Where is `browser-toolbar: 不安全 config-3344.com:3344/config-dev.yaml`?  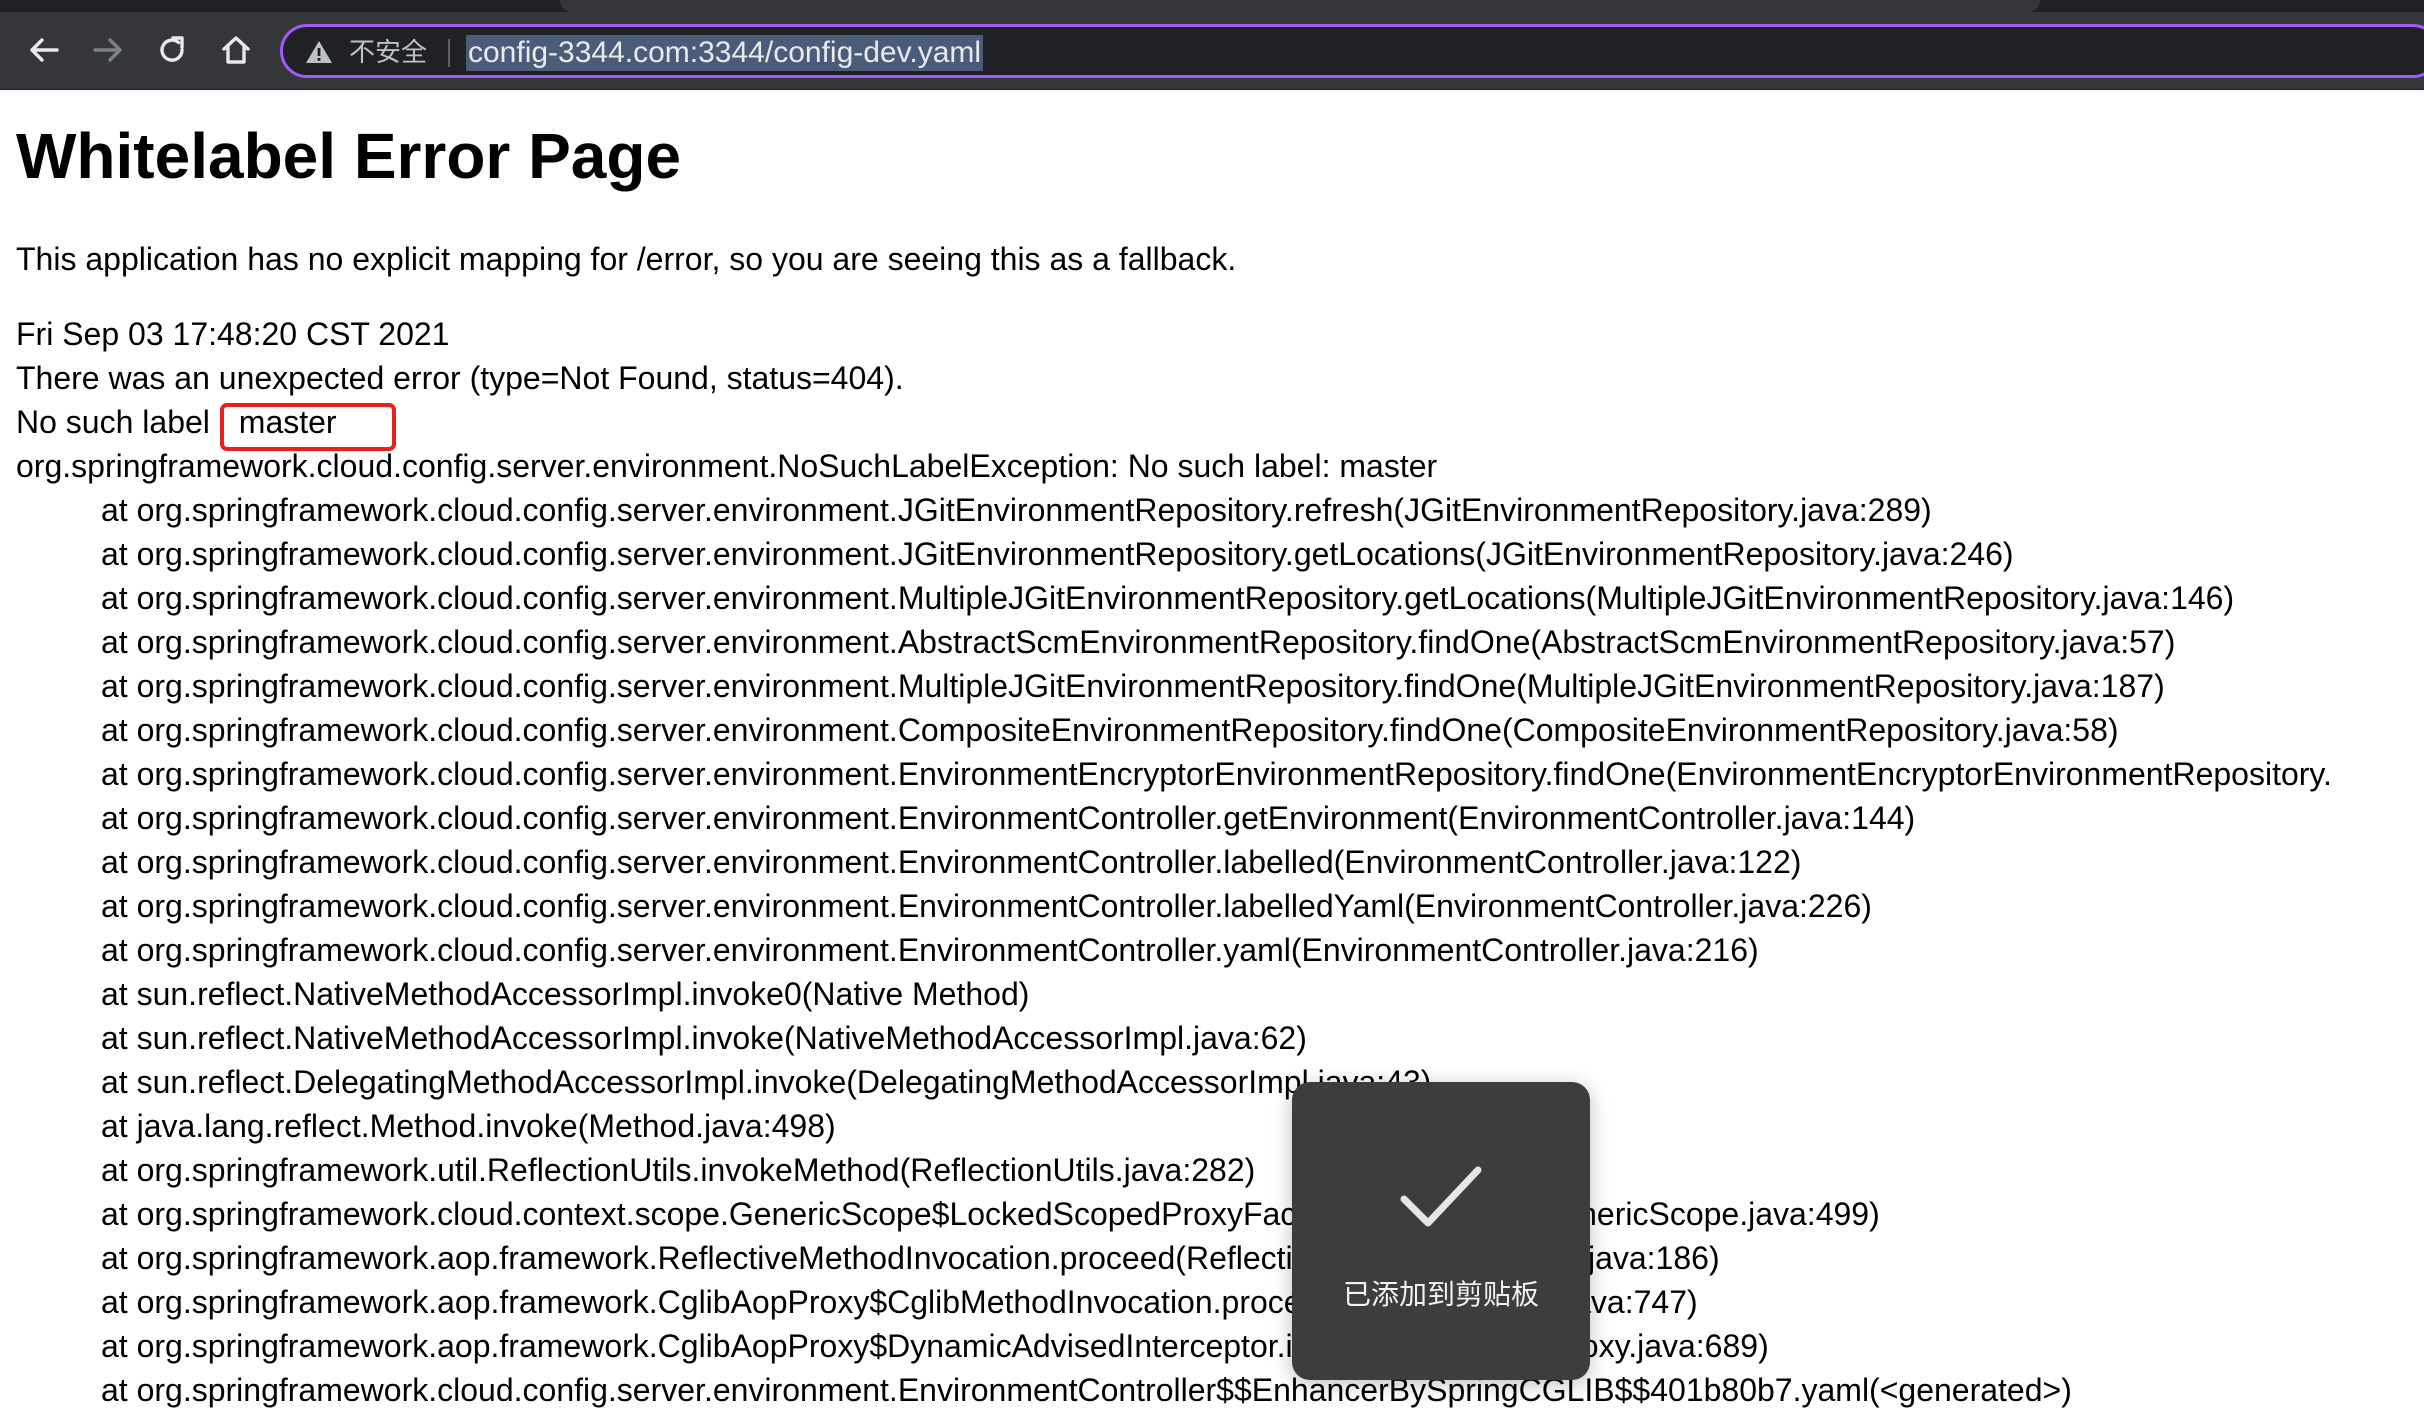 browser-toolbar: 不安全 config-3344.com:3344/config-dev.yaml is located at coordinates (1212, 45).